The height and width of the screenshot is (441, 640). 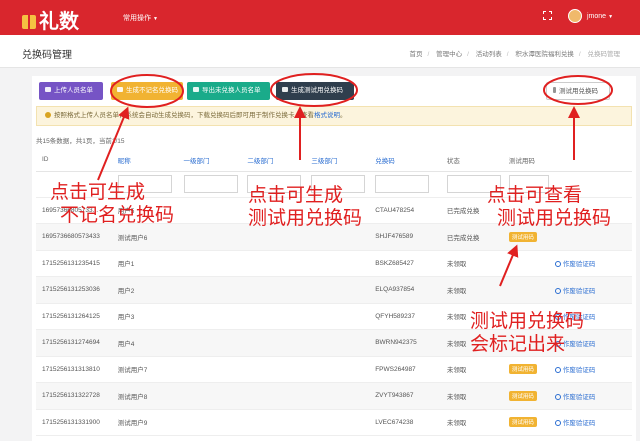 I want to click on table-row: 1715256131274694 用户4 BWRN942375 未领取 作废验证码, so click(x=334, y=343).